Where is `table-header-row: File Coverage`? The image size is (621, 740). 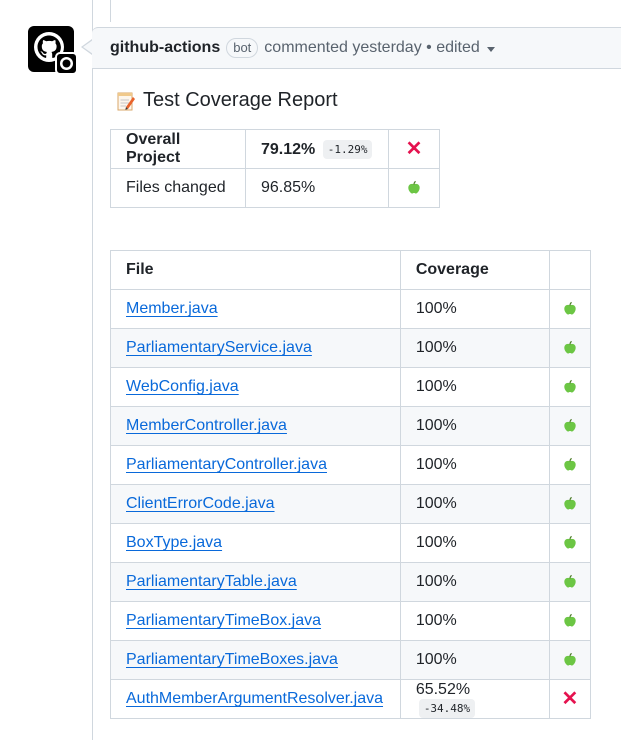
table-header-row: File Coverage is located at coordinates (351, 270).